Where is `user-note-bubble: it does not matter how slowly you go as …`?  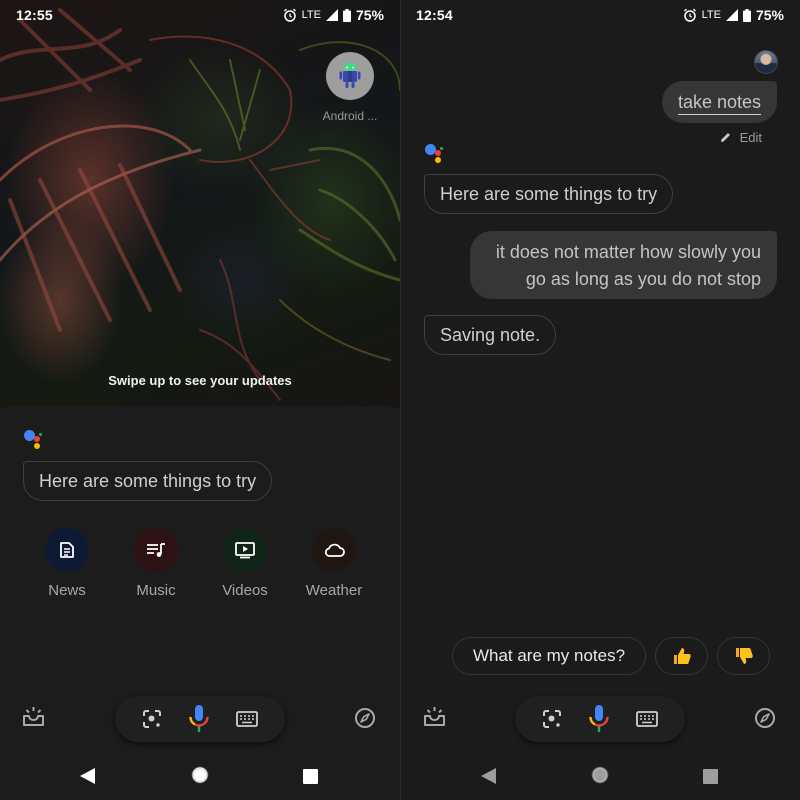
user-note-bubble: it does not matter how slowly you go as … is located at coordinates (623, 265).